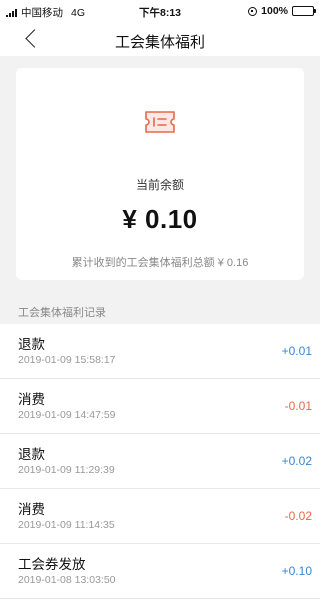 This screenshot has width=320, height=599. I want to click on balance-value: ¥ 0.10, so click(160, 219).